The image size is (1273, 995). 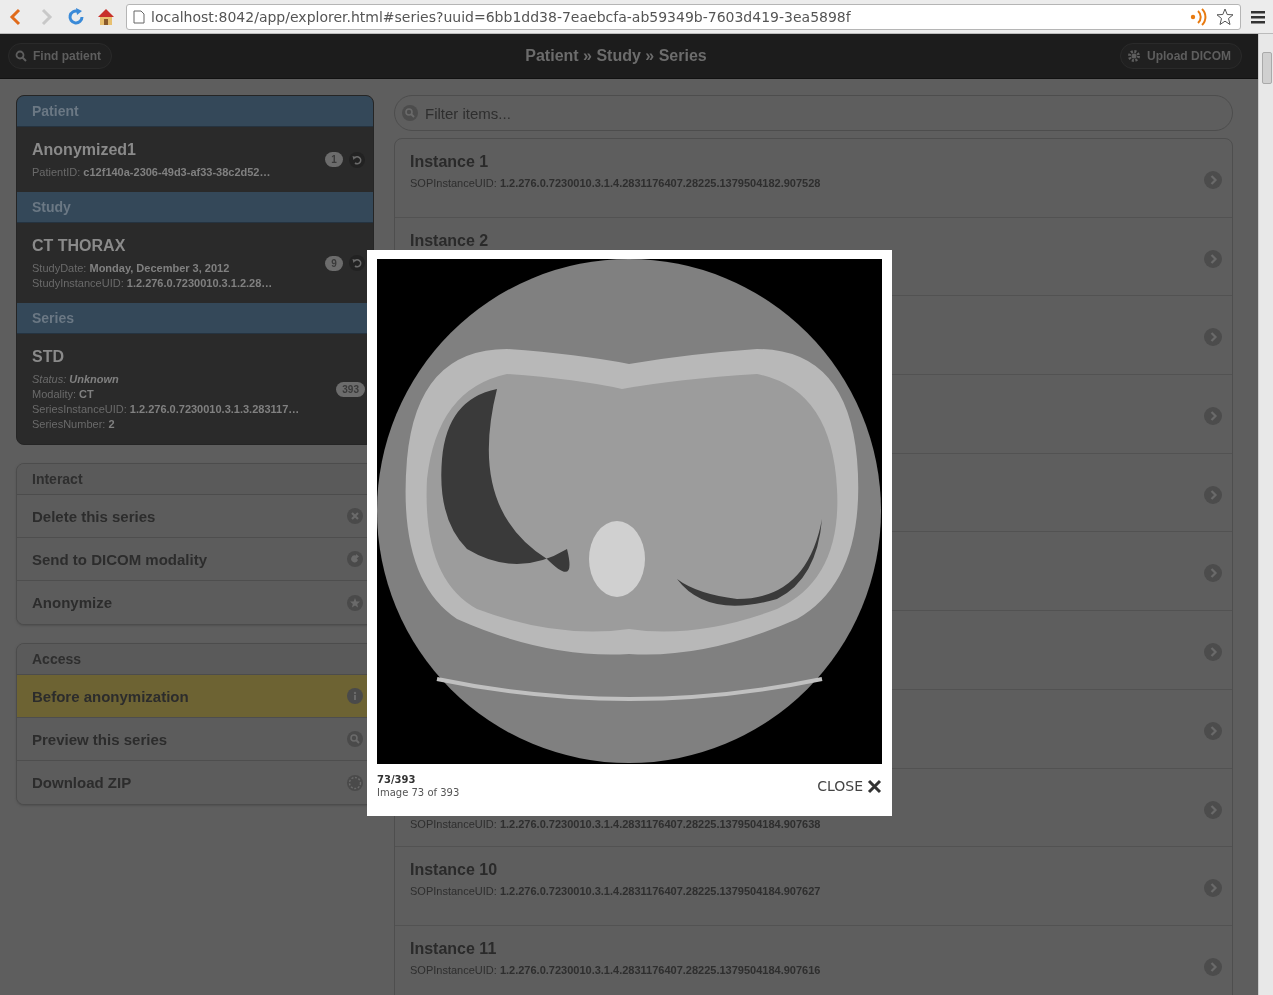 I want to click on section-title: CT THORAX, so click(x=79, y=246).